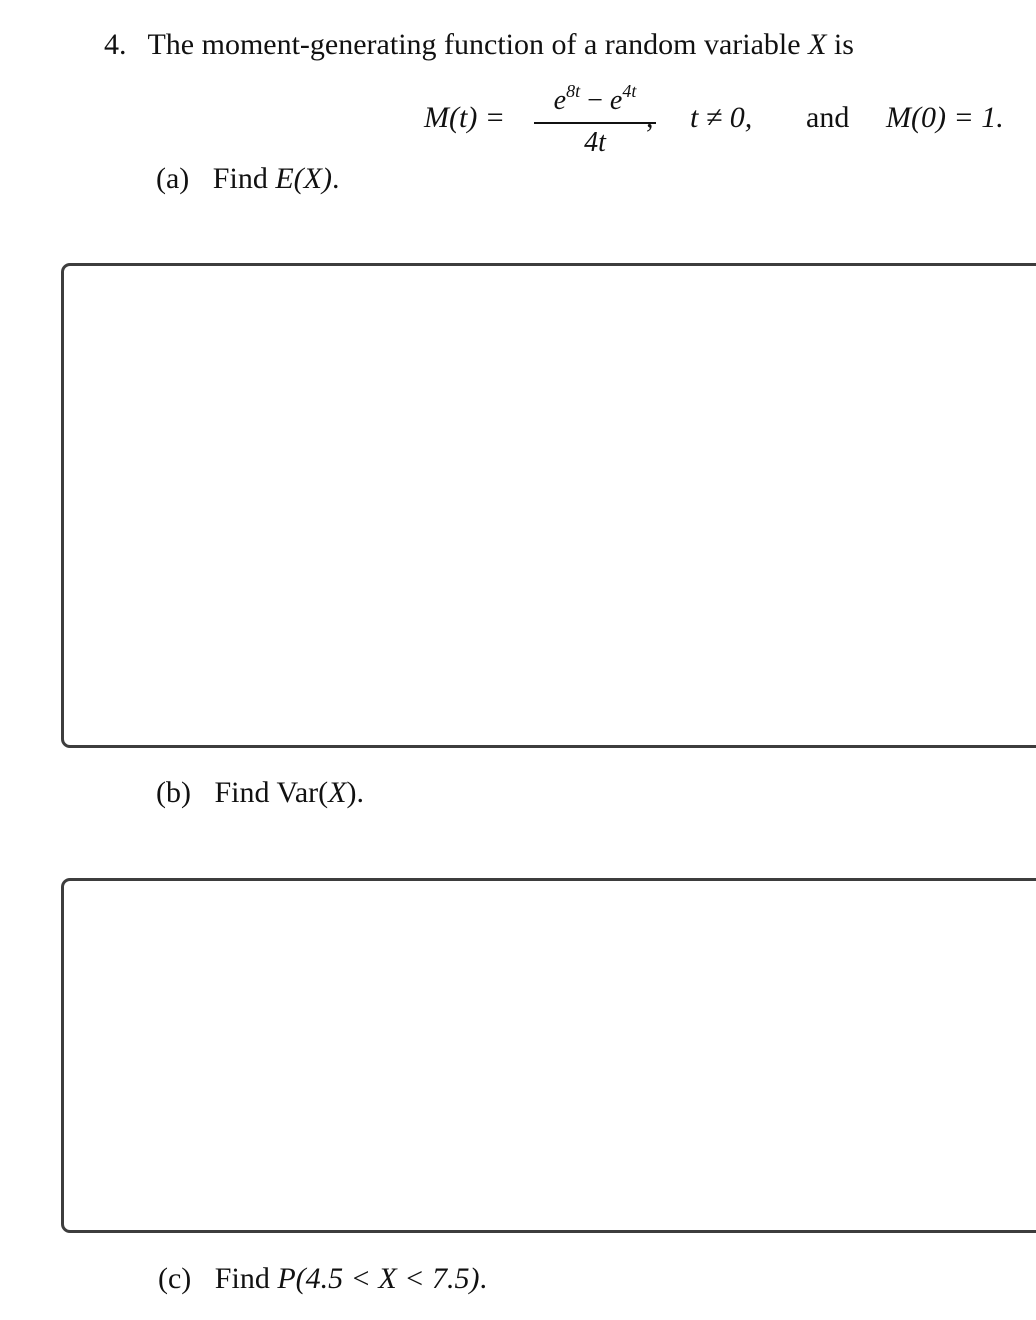 This screenshot has height=1320, width=1036. Describe the element at coordinates (595, 142) in the screenshot. I see `fraction-denominator: 4t` at that location.